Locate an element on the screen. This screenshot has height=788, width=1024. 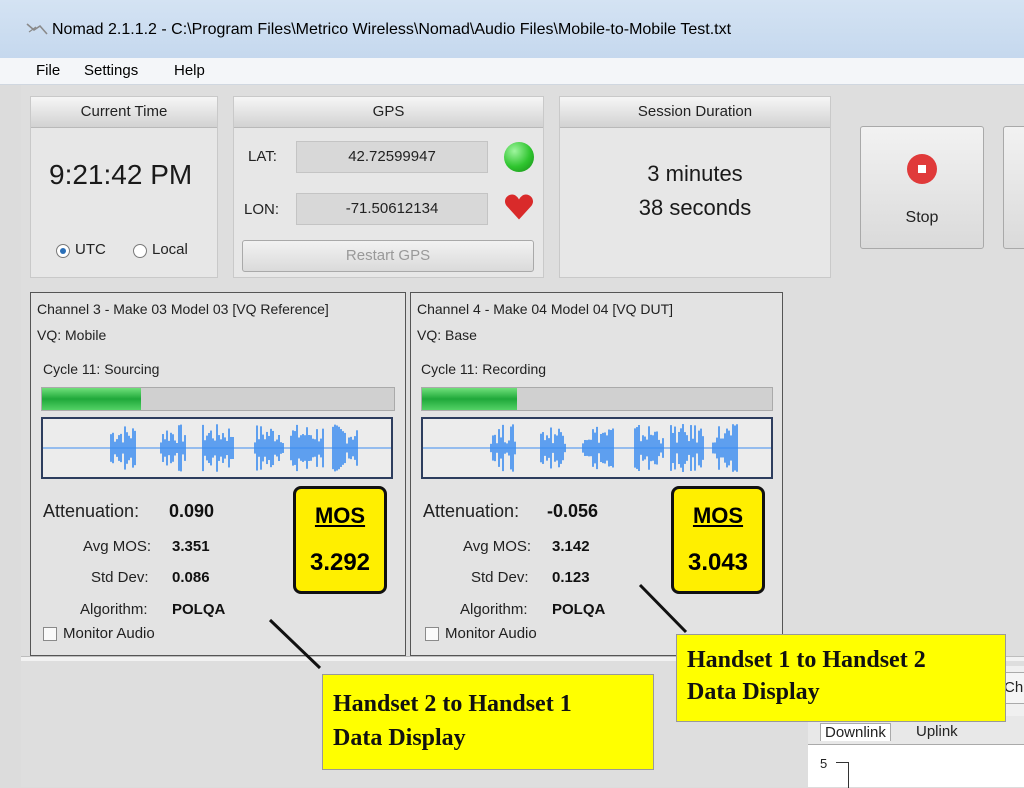
right-callout: Handset 1 to Handset 2 Data Display is located at coordinates (841, 678).